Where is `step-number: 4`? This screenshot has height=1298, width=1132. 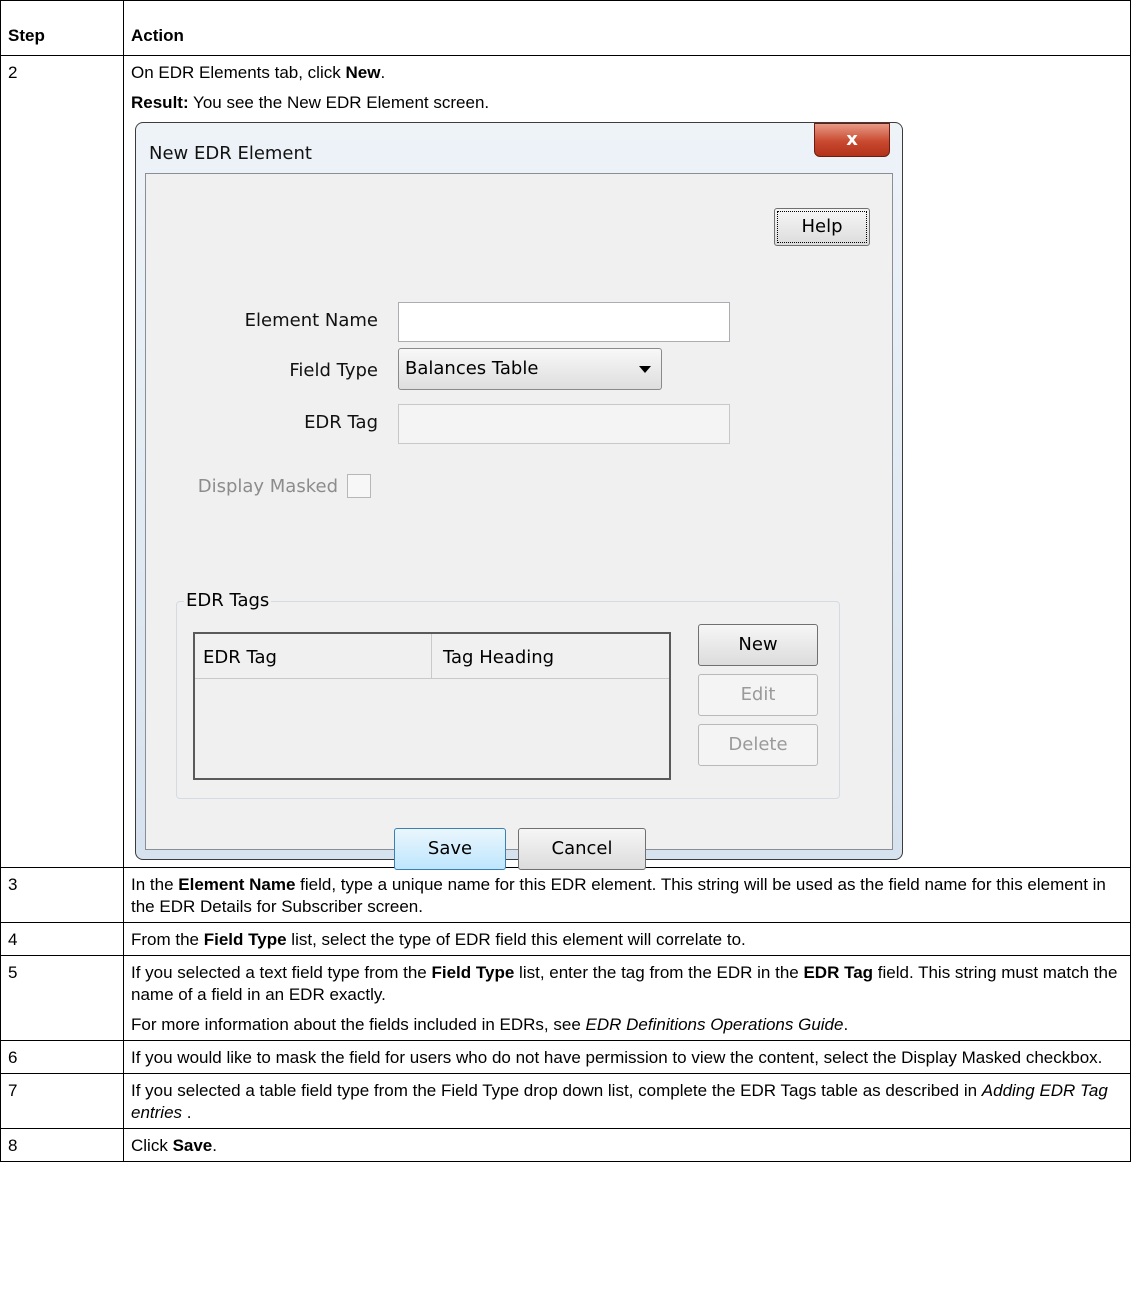 step-number: 4 is located at coordinates (62, 939).